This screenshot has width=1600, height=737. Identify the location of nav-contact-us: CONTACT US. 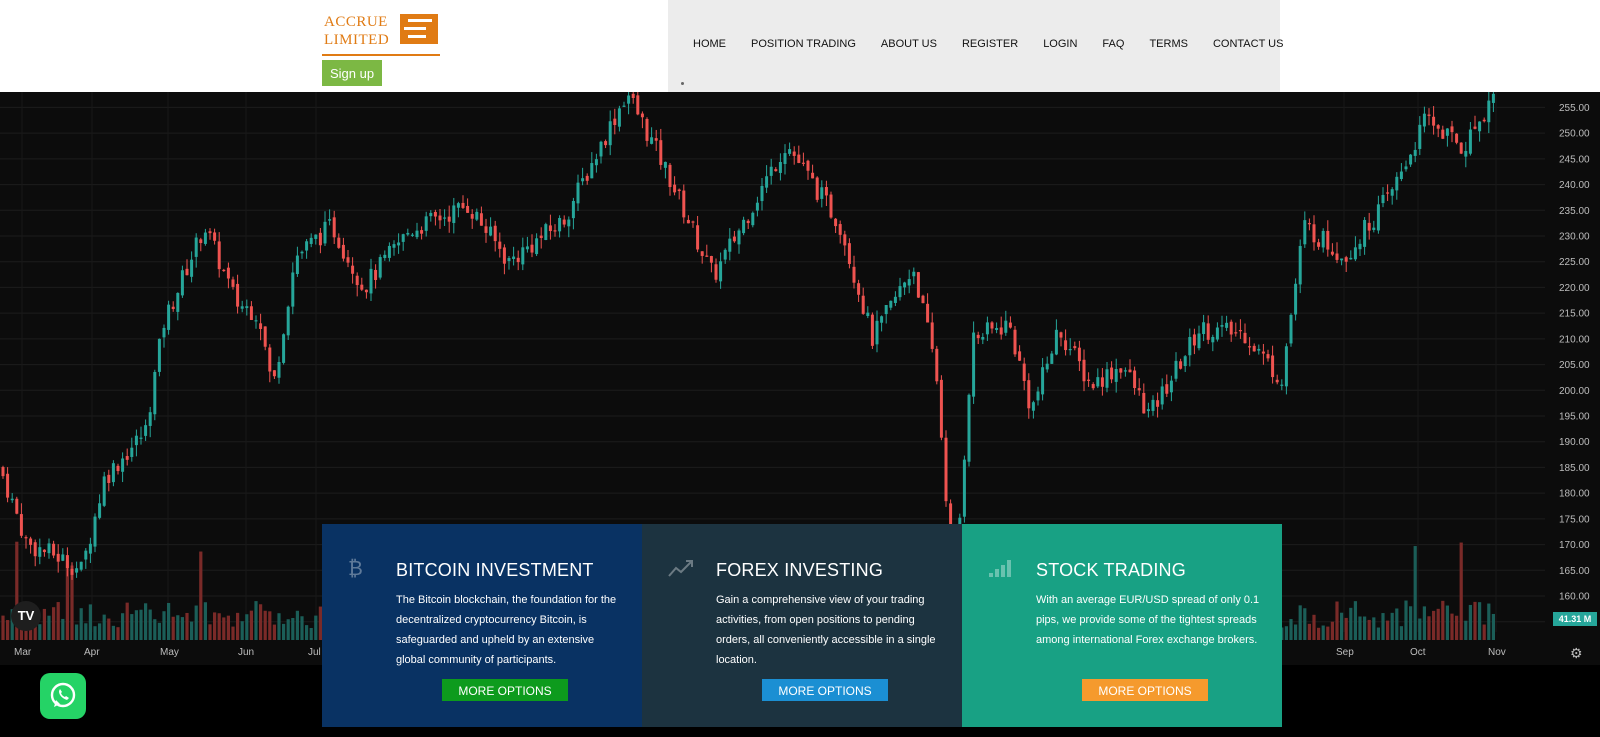
(1248, 44).